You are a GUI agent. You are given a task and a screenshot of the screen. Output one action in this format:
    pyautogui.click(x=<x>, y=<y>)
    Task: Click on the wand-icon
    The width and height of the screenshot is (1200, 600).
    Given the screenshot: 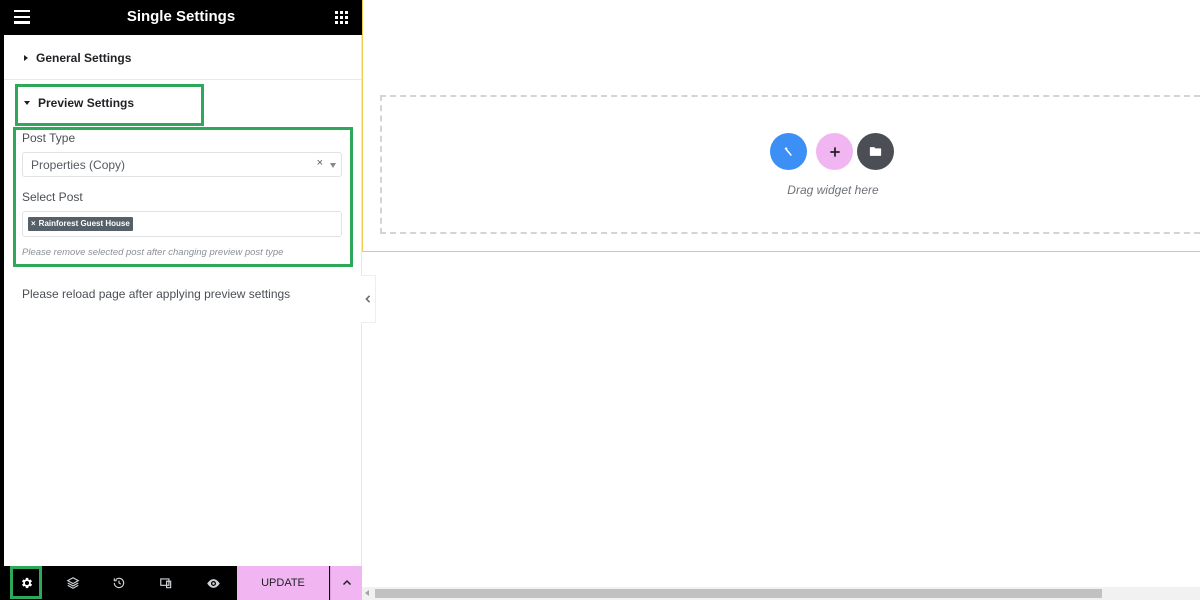 What is the action you would take?
    pyautogui.click(x=787, y=151)
    